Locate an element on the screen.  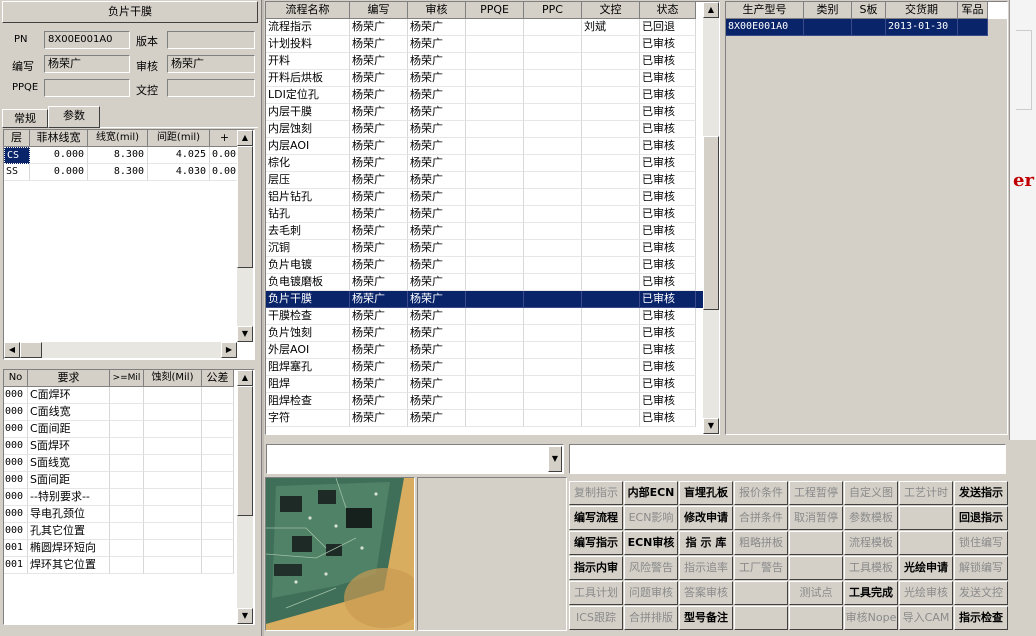
table-row: 000 S面焊环 is located at coordinates (129, 446).